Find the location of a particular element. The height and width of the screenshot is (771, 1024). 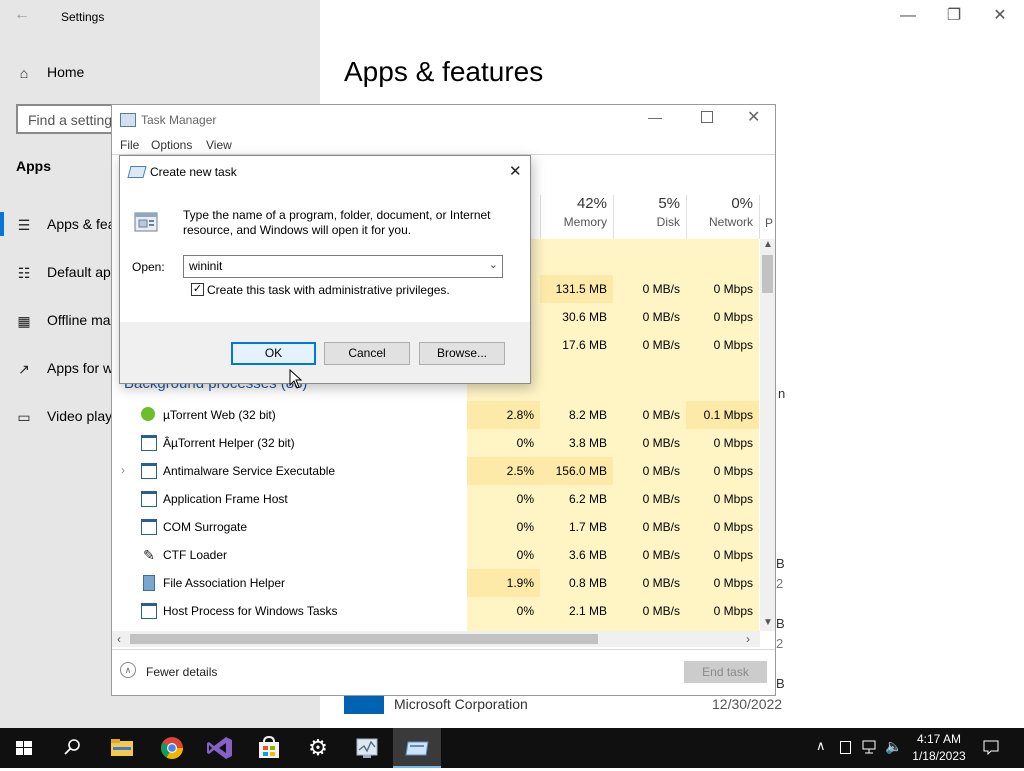

cpu-value: 0% is located at coordinates (525, 555).